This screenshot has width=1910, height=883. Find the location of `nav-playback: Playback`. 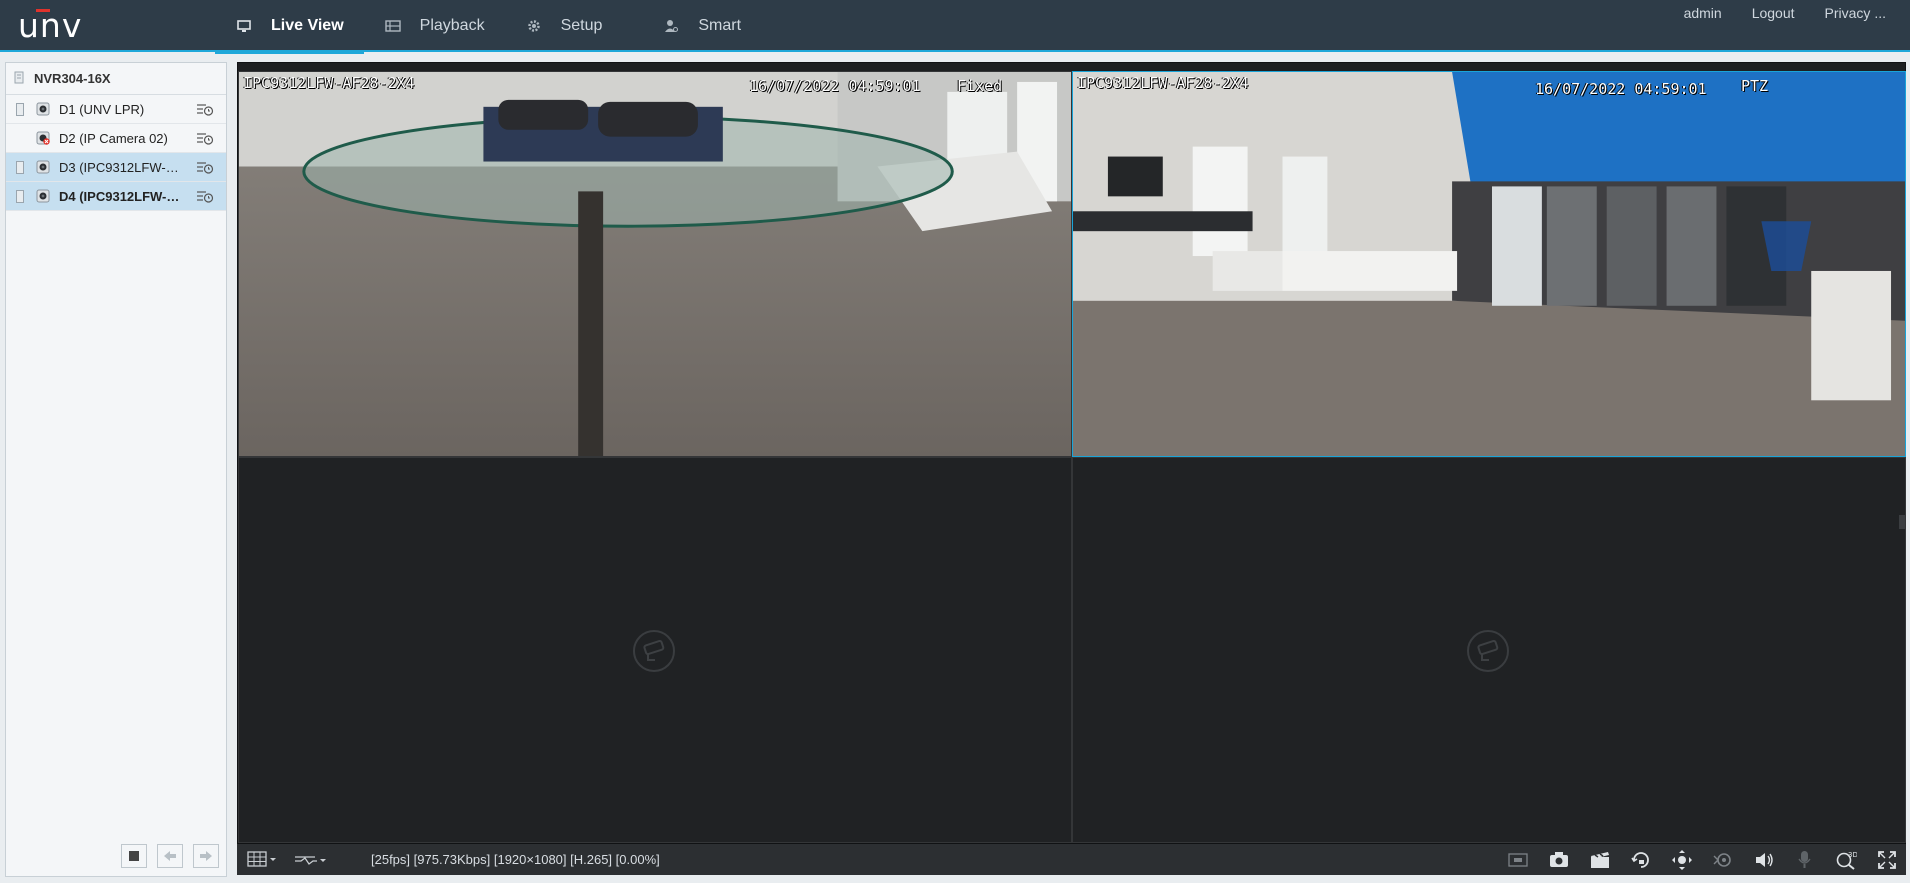

nav-playback: Playback is located at coordinates (434, 26).